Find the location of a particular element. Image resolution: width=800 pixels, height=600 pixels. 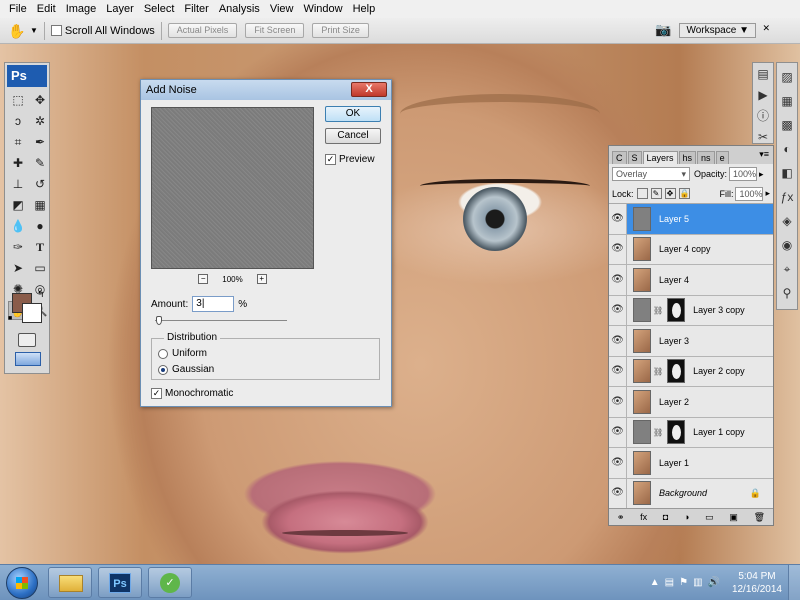

chain-link-icon: ⛓ is located at coordinates (658, 432).